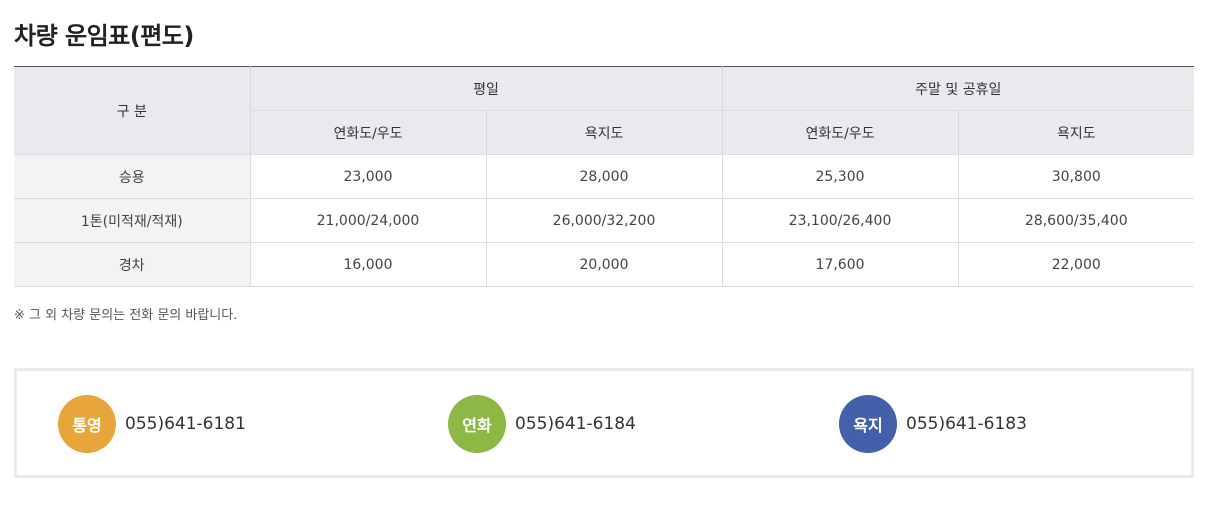 The height and width of the screenshot is (529, 1211). What do you see at coordinates (840, 264) in the screenshot?
I see `fare-cell: 17,600` at bounding box center [840, 264].